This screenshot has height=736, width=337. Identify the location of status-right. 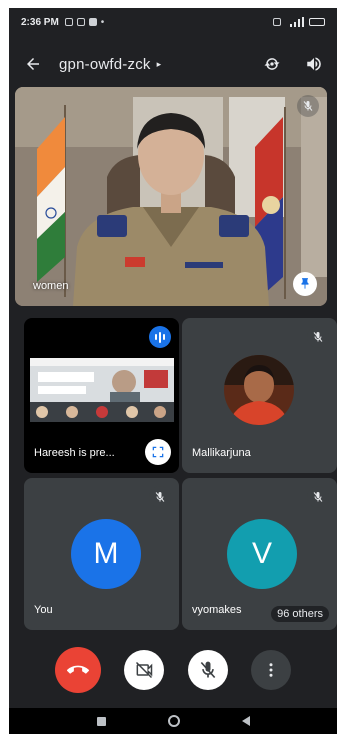
(299, 22).